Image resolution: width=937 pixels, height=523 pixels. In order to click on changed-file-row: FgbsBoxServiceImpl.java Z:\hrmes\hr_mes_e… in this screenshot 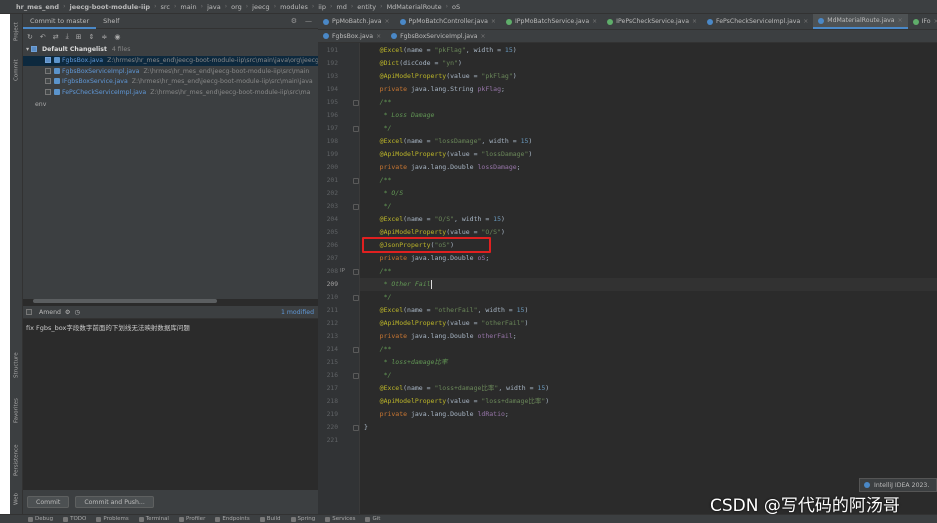, I will do `click(170, 72)`.